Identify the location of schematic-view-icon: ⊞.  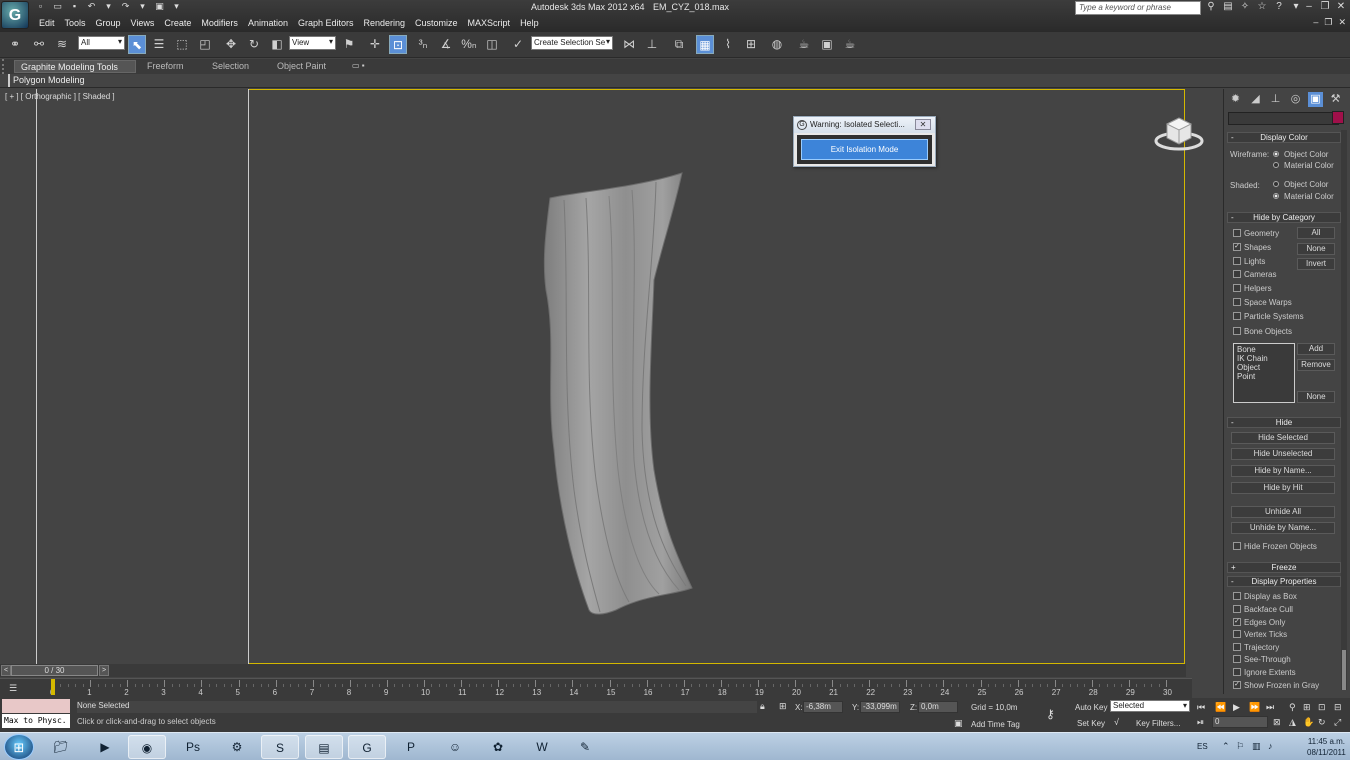
(751, 44).